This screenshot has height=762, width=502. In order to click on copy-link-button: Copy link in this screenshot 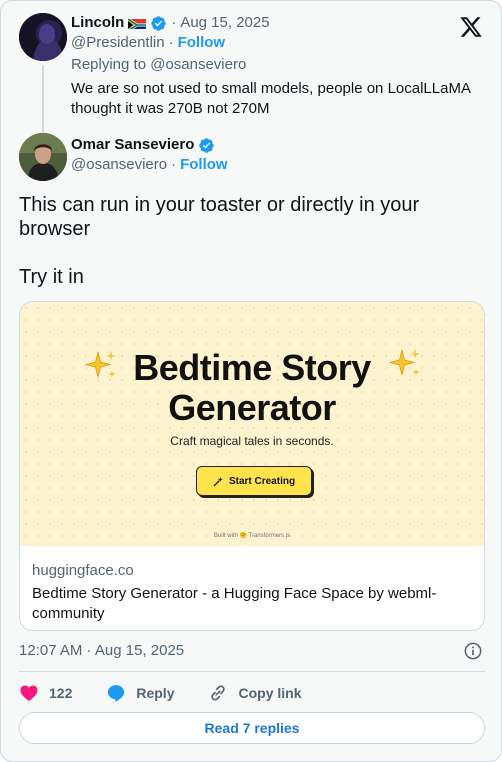, I will do `click(255, 693)`.